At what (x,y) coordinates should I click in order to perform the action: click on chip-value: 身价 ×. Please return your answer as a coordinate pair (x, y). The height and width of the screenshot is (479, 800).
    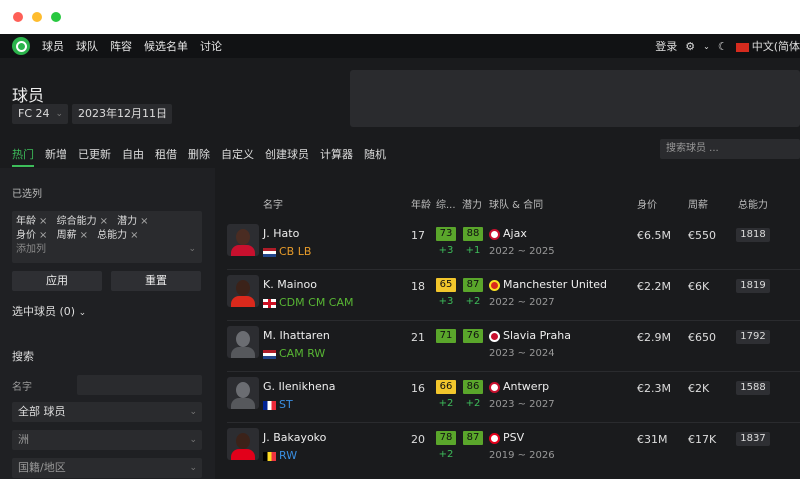
    Looking at the image, I should click on (31, 235).